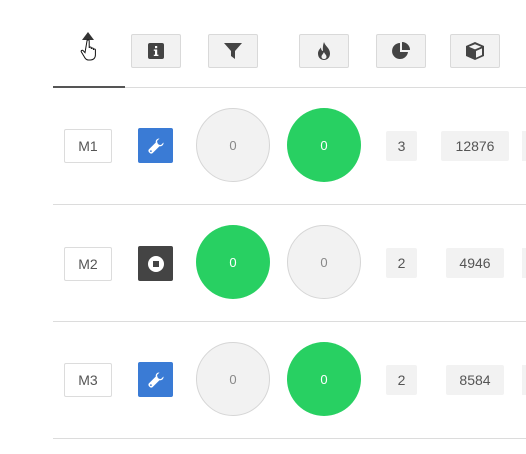 Image resolution: width=526 pixels, height=454 pixels. I want to click on pie-chart-column-button, so click(401, 51).